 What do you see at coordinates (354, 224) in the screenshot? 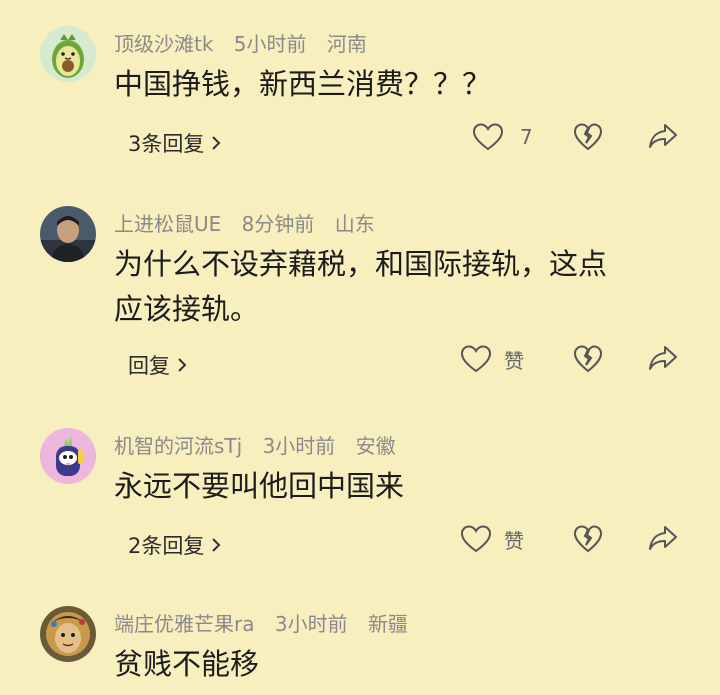
I see `location: 山东` at bounding box center [354, 224].